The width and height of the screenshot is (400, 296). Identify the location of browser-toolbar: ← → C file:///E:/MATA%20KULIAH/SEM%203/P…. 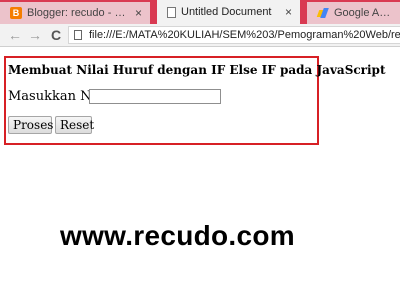
(200, 35).